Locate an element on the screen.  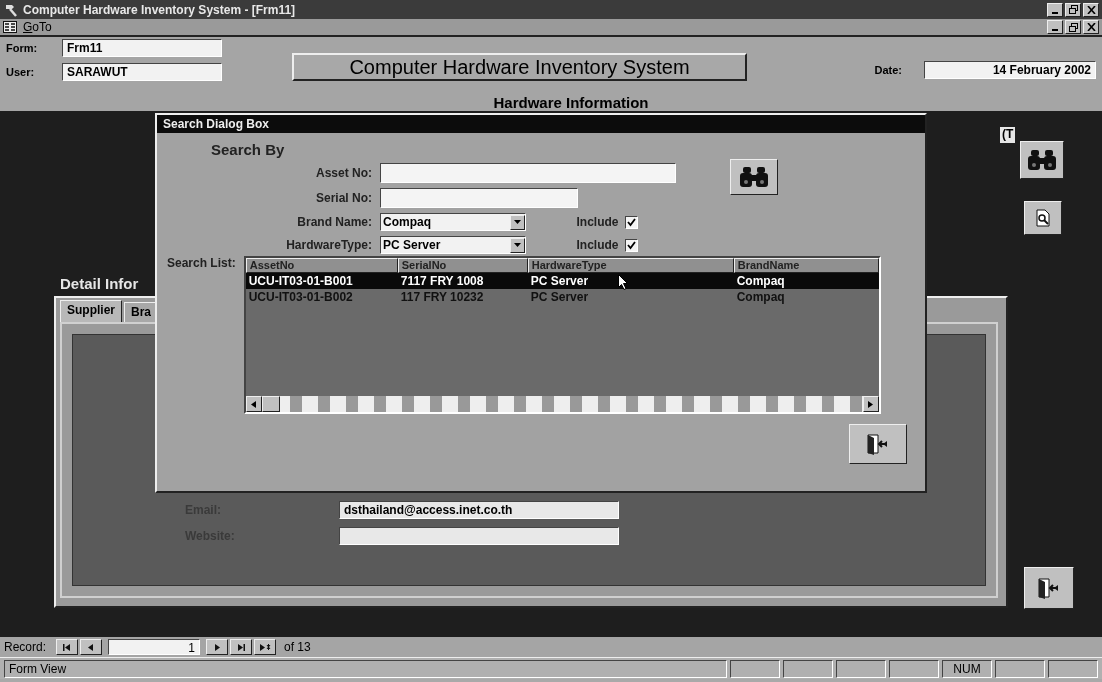
column-header: AssetNo is located at coordinates (321, 265).